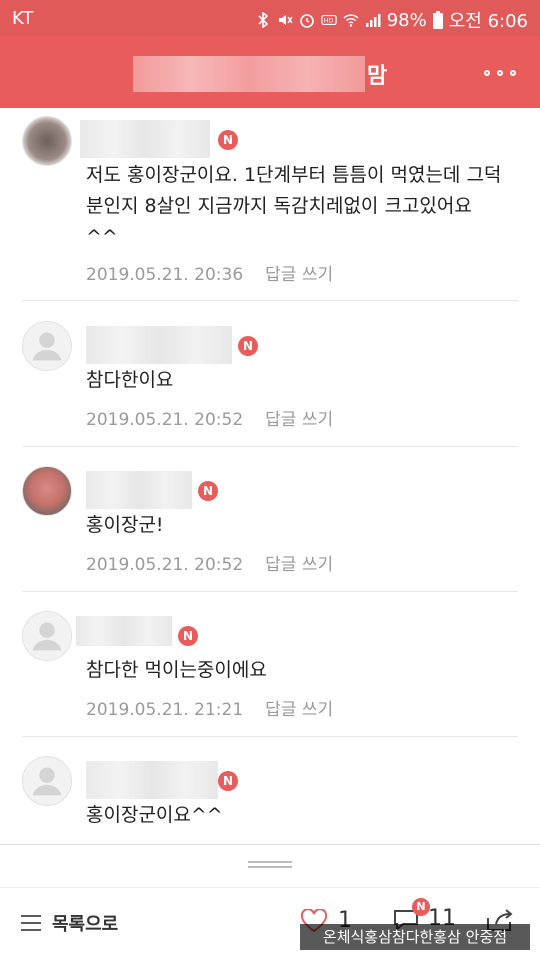 Image resolution: width=540 pixels, height=962 pixels. I want to click on menu-icon, so click(31, 923).